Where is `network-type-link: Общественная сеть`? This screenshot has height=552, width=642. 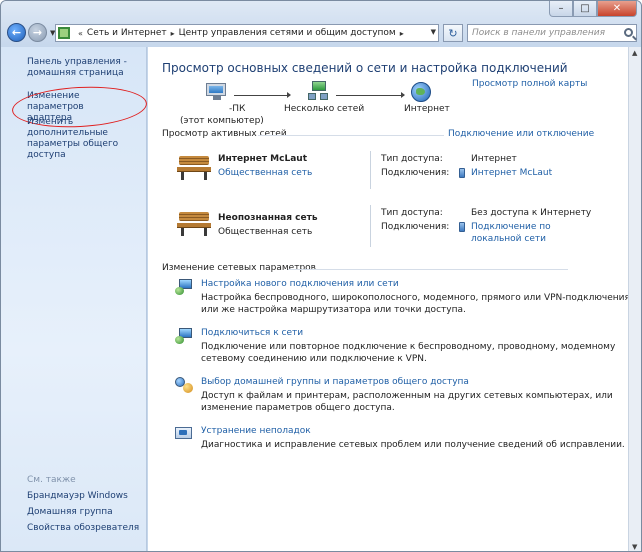
network-type-link: Общественная сеть is located at coordinates (265, 173).